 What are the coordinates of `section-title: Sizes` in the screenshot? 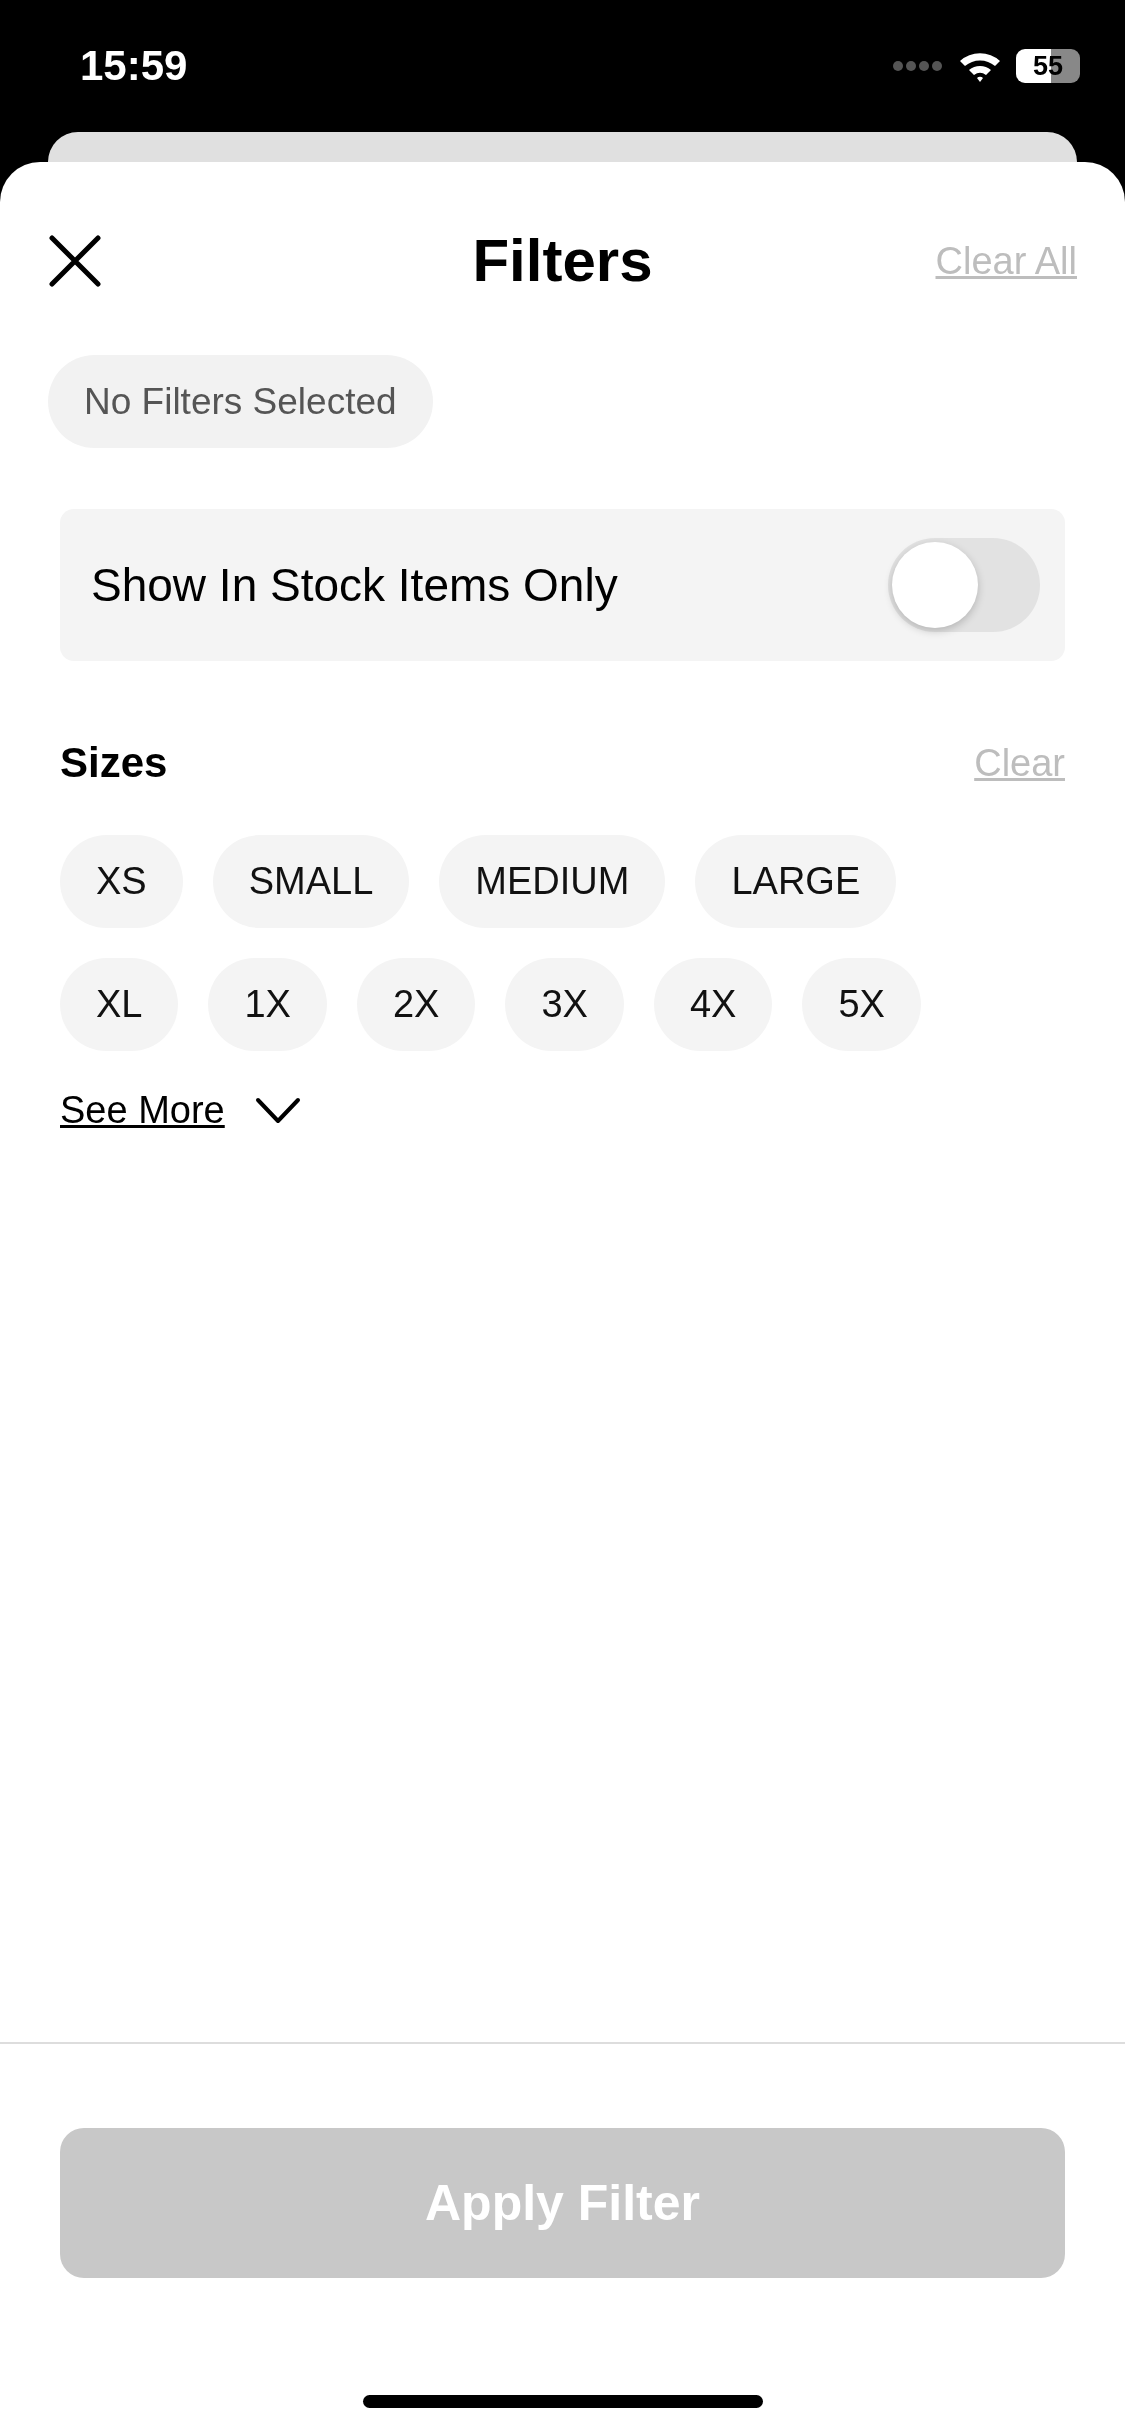 It's located at (114, 763).